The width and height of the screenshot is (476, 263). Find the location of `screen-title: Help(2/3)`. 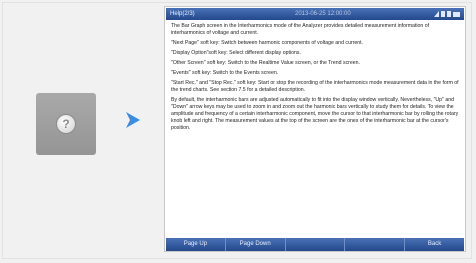

screen-title: Help(2/3) is located at coordinates (182, 14).